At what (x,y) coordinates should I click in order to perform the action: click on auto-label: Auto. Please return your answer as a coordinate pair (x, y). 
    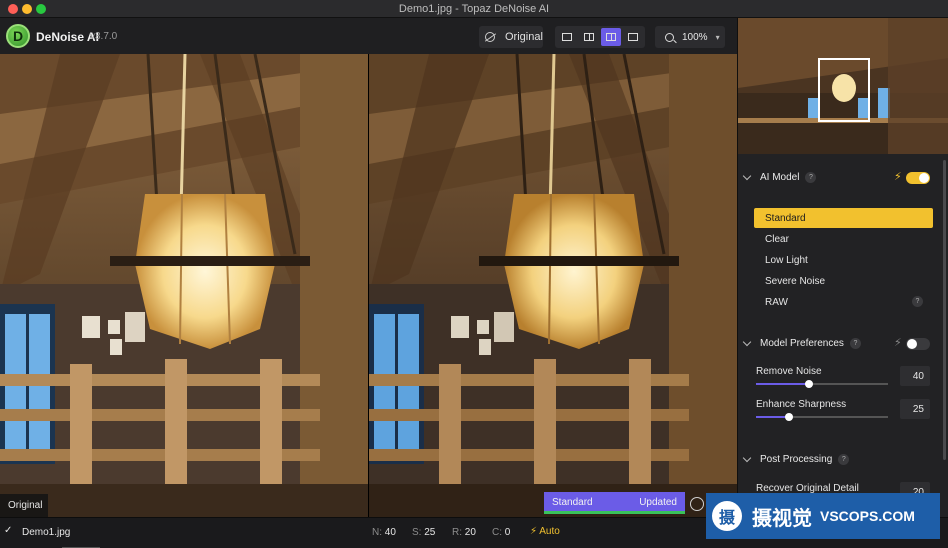
    Looking at the image, I should click on (549, 531).